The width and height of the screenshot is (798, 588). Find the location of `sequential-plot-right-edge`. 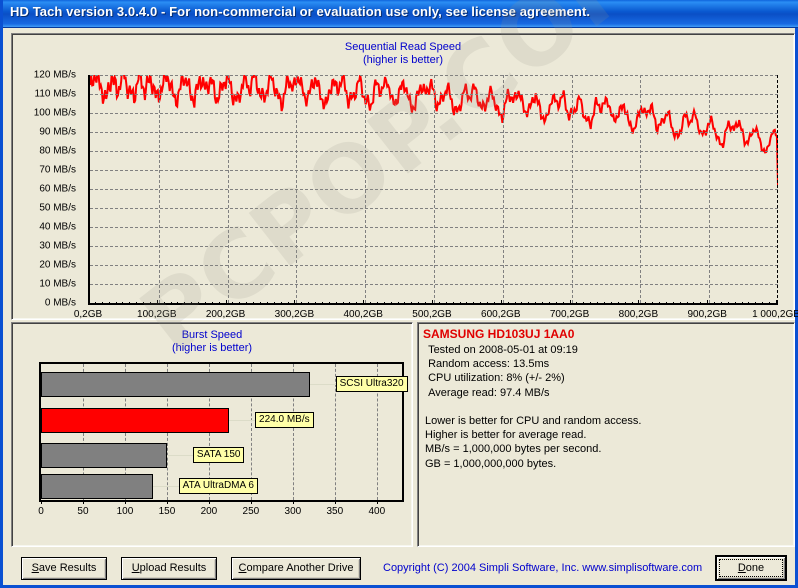

sequential-plot-right-edge is located at coordinates (777, 189).